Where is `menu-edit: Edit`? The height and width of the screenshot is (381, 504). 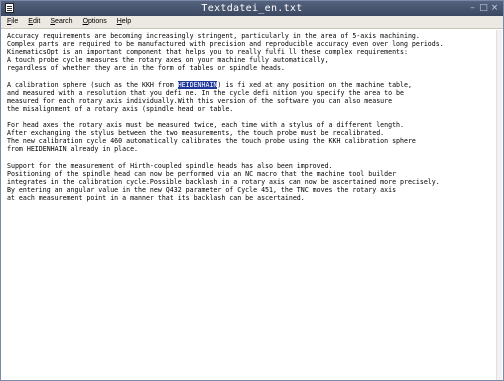
menu-edit: Edit is located at coordinates (34, 22).